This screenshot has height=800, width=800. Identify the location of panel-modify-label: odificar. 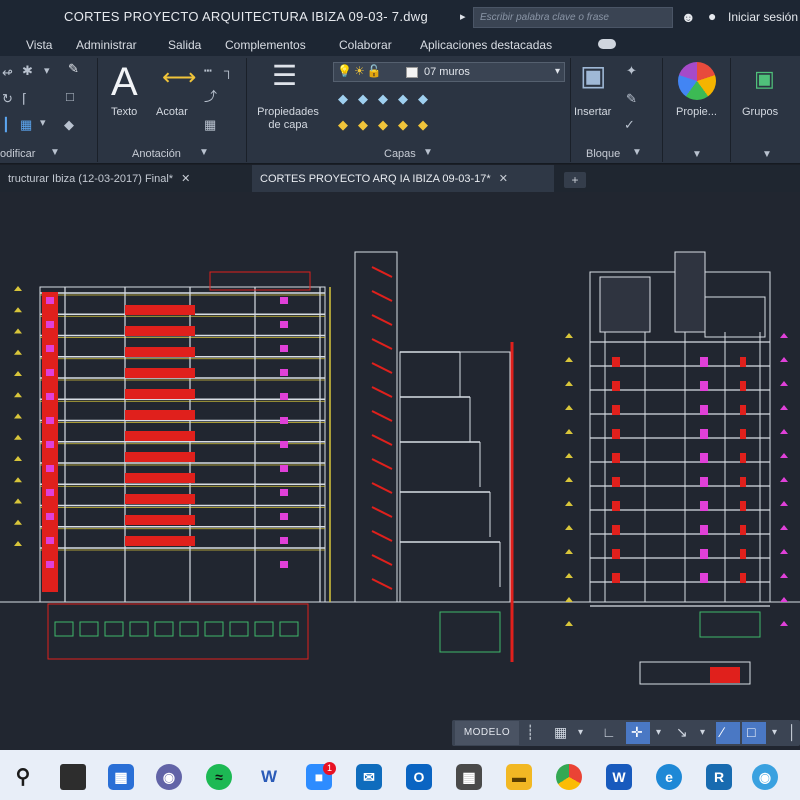
(17, 154).